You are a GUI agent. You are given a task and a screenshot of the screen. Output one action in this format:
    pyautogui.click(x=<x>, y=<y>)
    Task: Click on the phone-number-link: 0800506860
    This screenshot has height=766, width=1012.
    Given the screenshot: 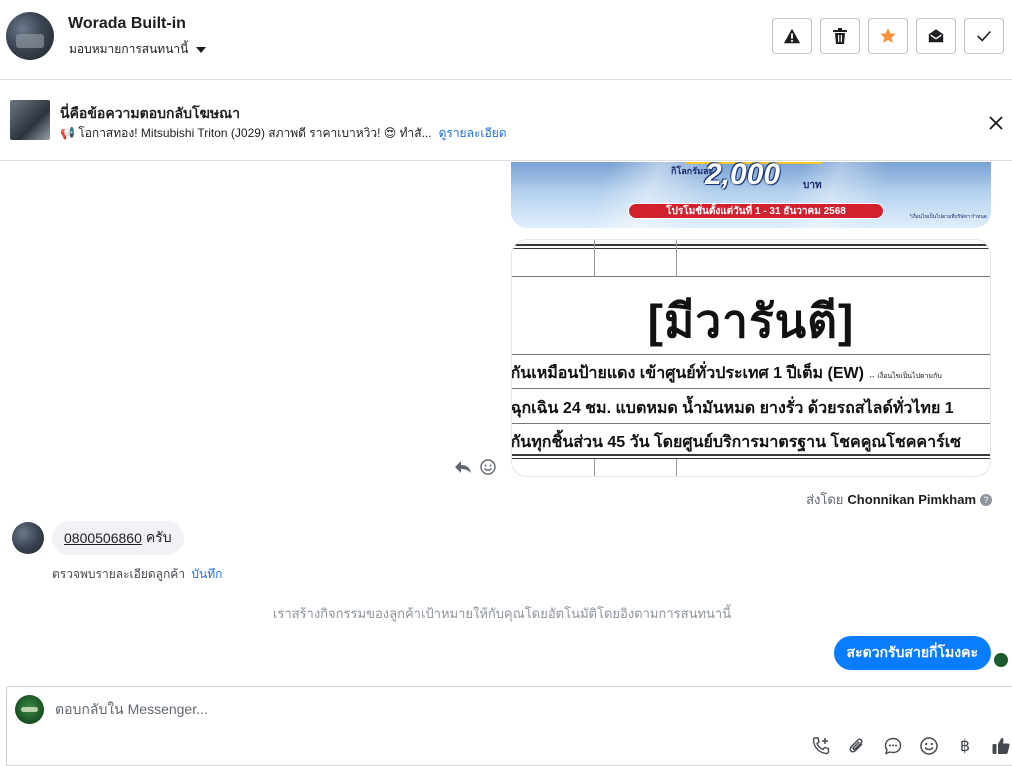 What is the action you would take?
    pyautogui.click(x=103, y=538)
    